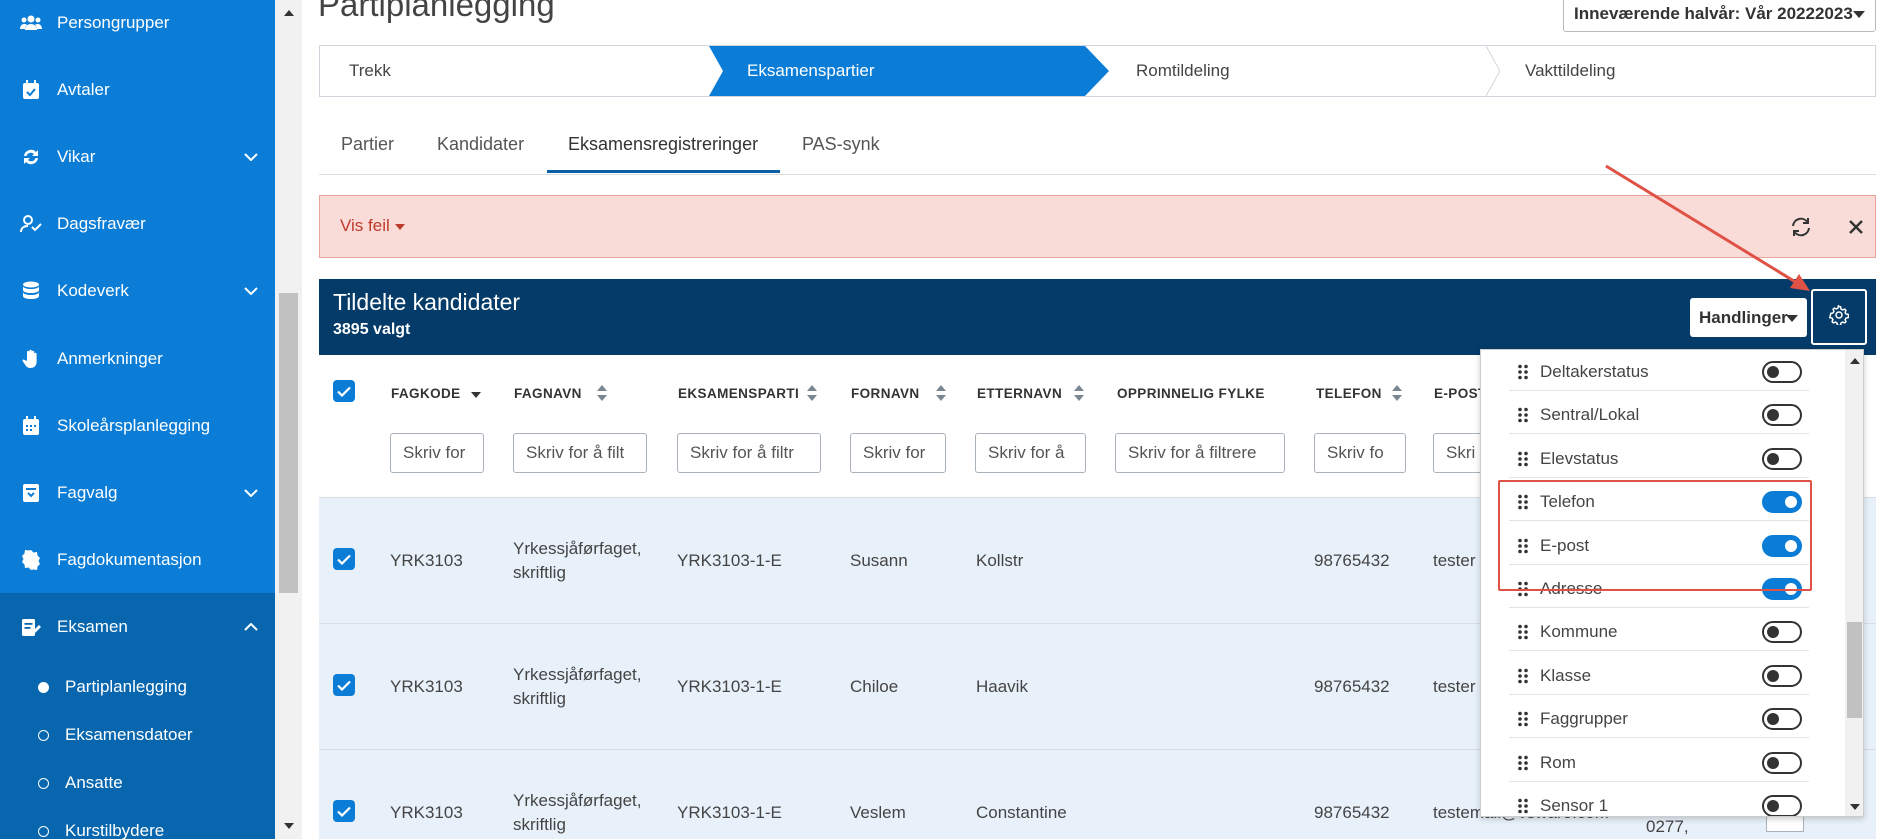 This screenshot has width=1888, height=839. Describe the element at coordinates (1019, 393) in the screenshot. I see `column-header-etternavn: ETTERNAVN` at that location.